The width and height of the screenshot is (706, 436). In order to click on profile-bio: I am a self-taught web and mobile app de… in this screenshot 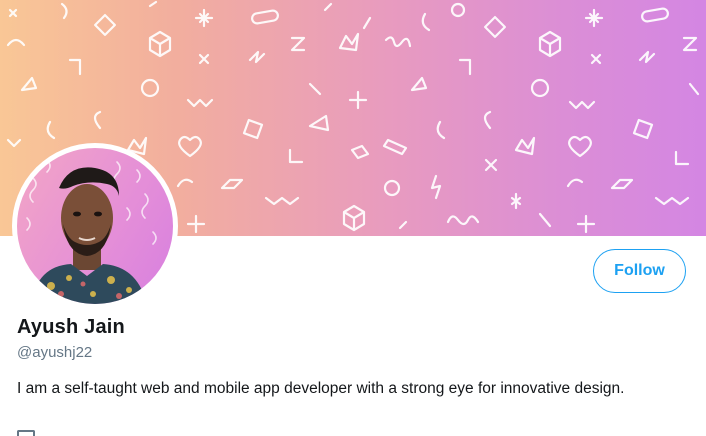, I will do `click(321, 388)`.